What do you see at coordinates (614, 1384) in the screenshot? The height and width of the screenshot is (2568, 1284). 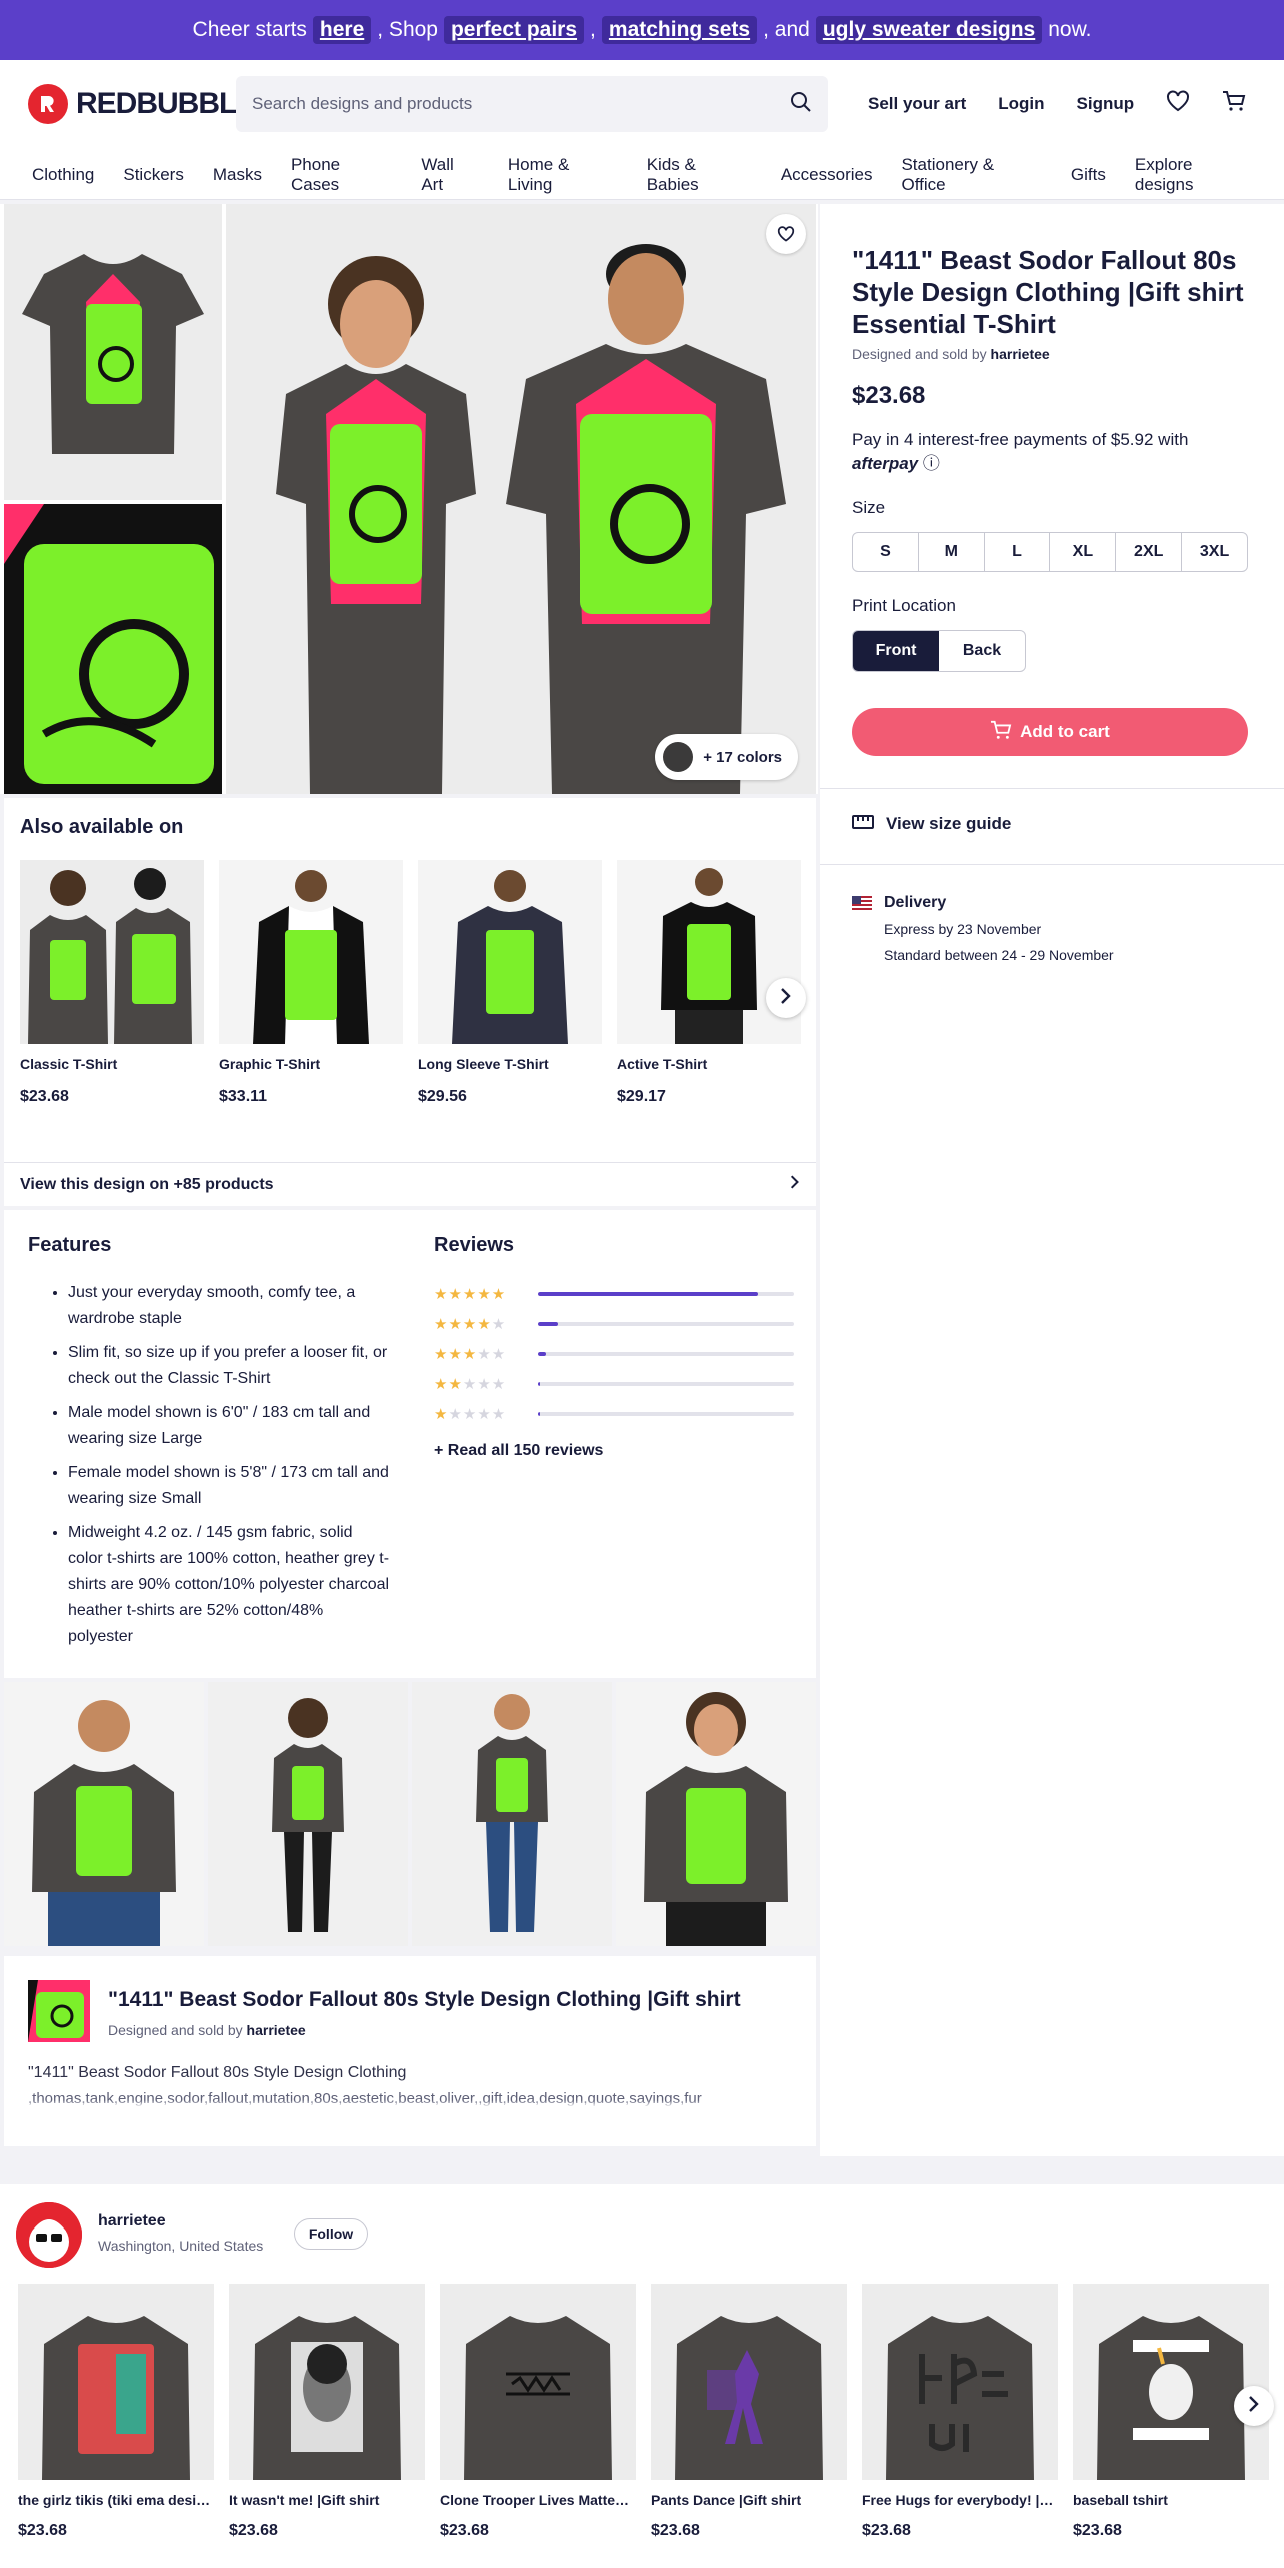 I see `review-row-2-star: ★★★★★` at bounding box center [614, 1384].